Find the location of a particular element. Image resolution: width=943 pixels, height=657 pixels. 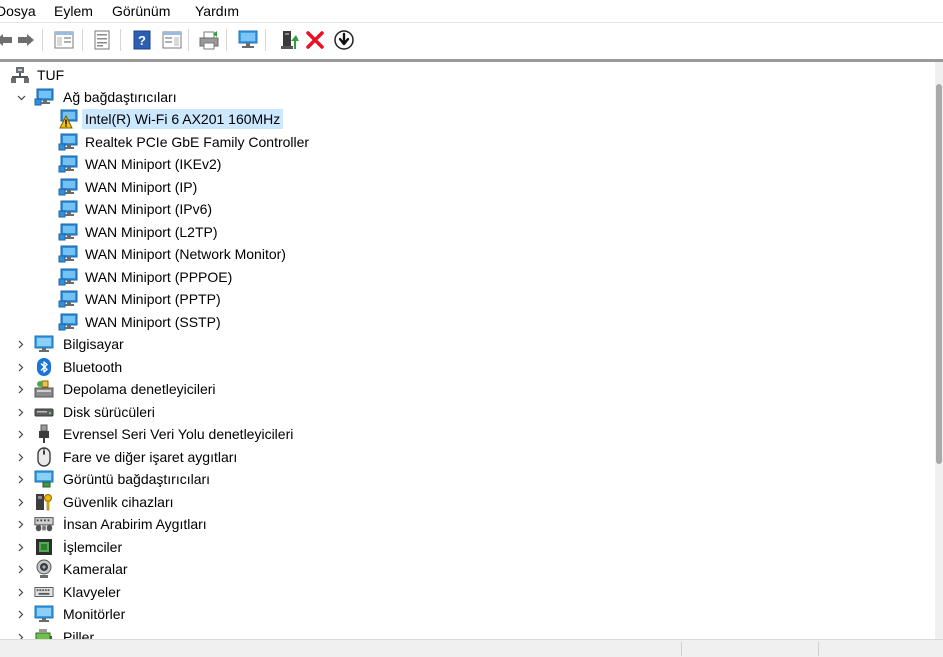

toolbar: ? is located at coordinates (471, 41).